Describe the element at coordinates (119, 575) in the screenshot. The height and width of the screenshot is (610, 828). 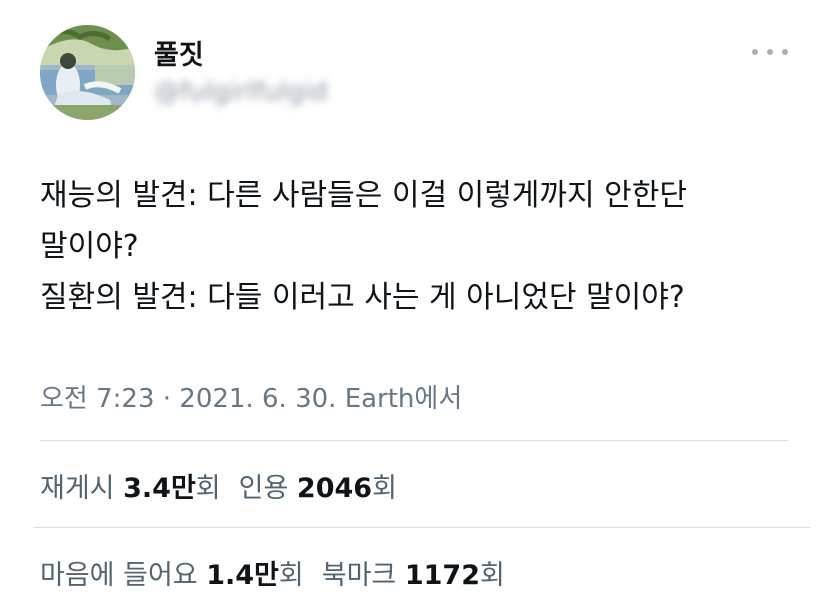
I see `likes-label: 마음에 들어요` at that location.